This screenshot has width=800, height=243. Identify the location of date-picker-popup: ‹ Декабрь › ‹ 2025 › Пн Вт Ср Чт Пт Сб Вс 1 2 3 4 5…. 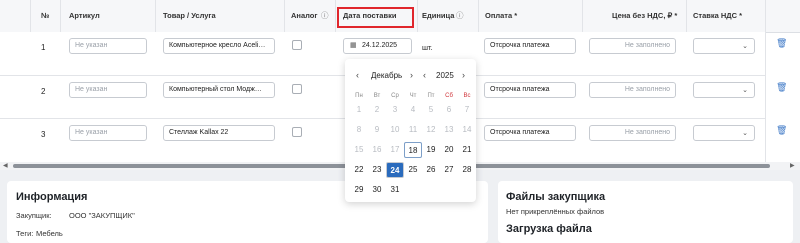
(410, 130).